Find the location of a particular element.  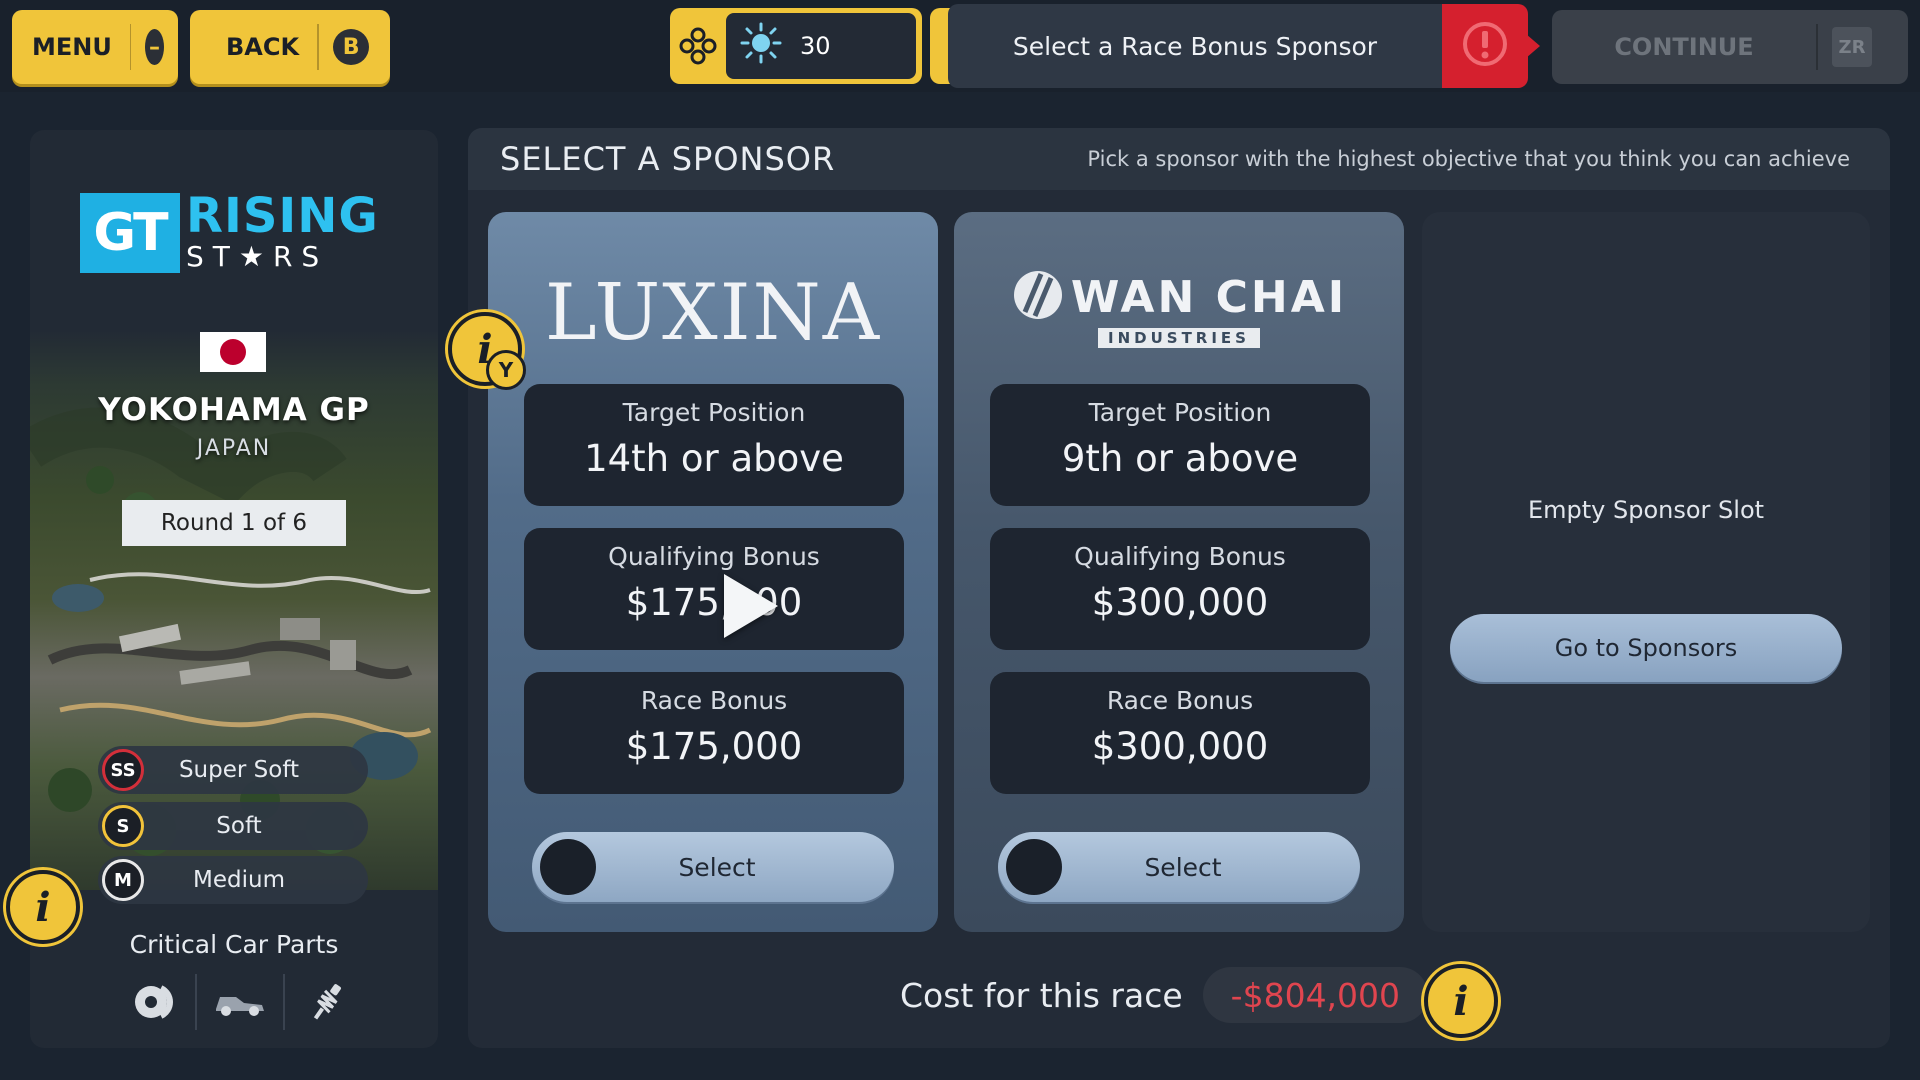

event-country: JAPAN is located at coordinates (234, 448).